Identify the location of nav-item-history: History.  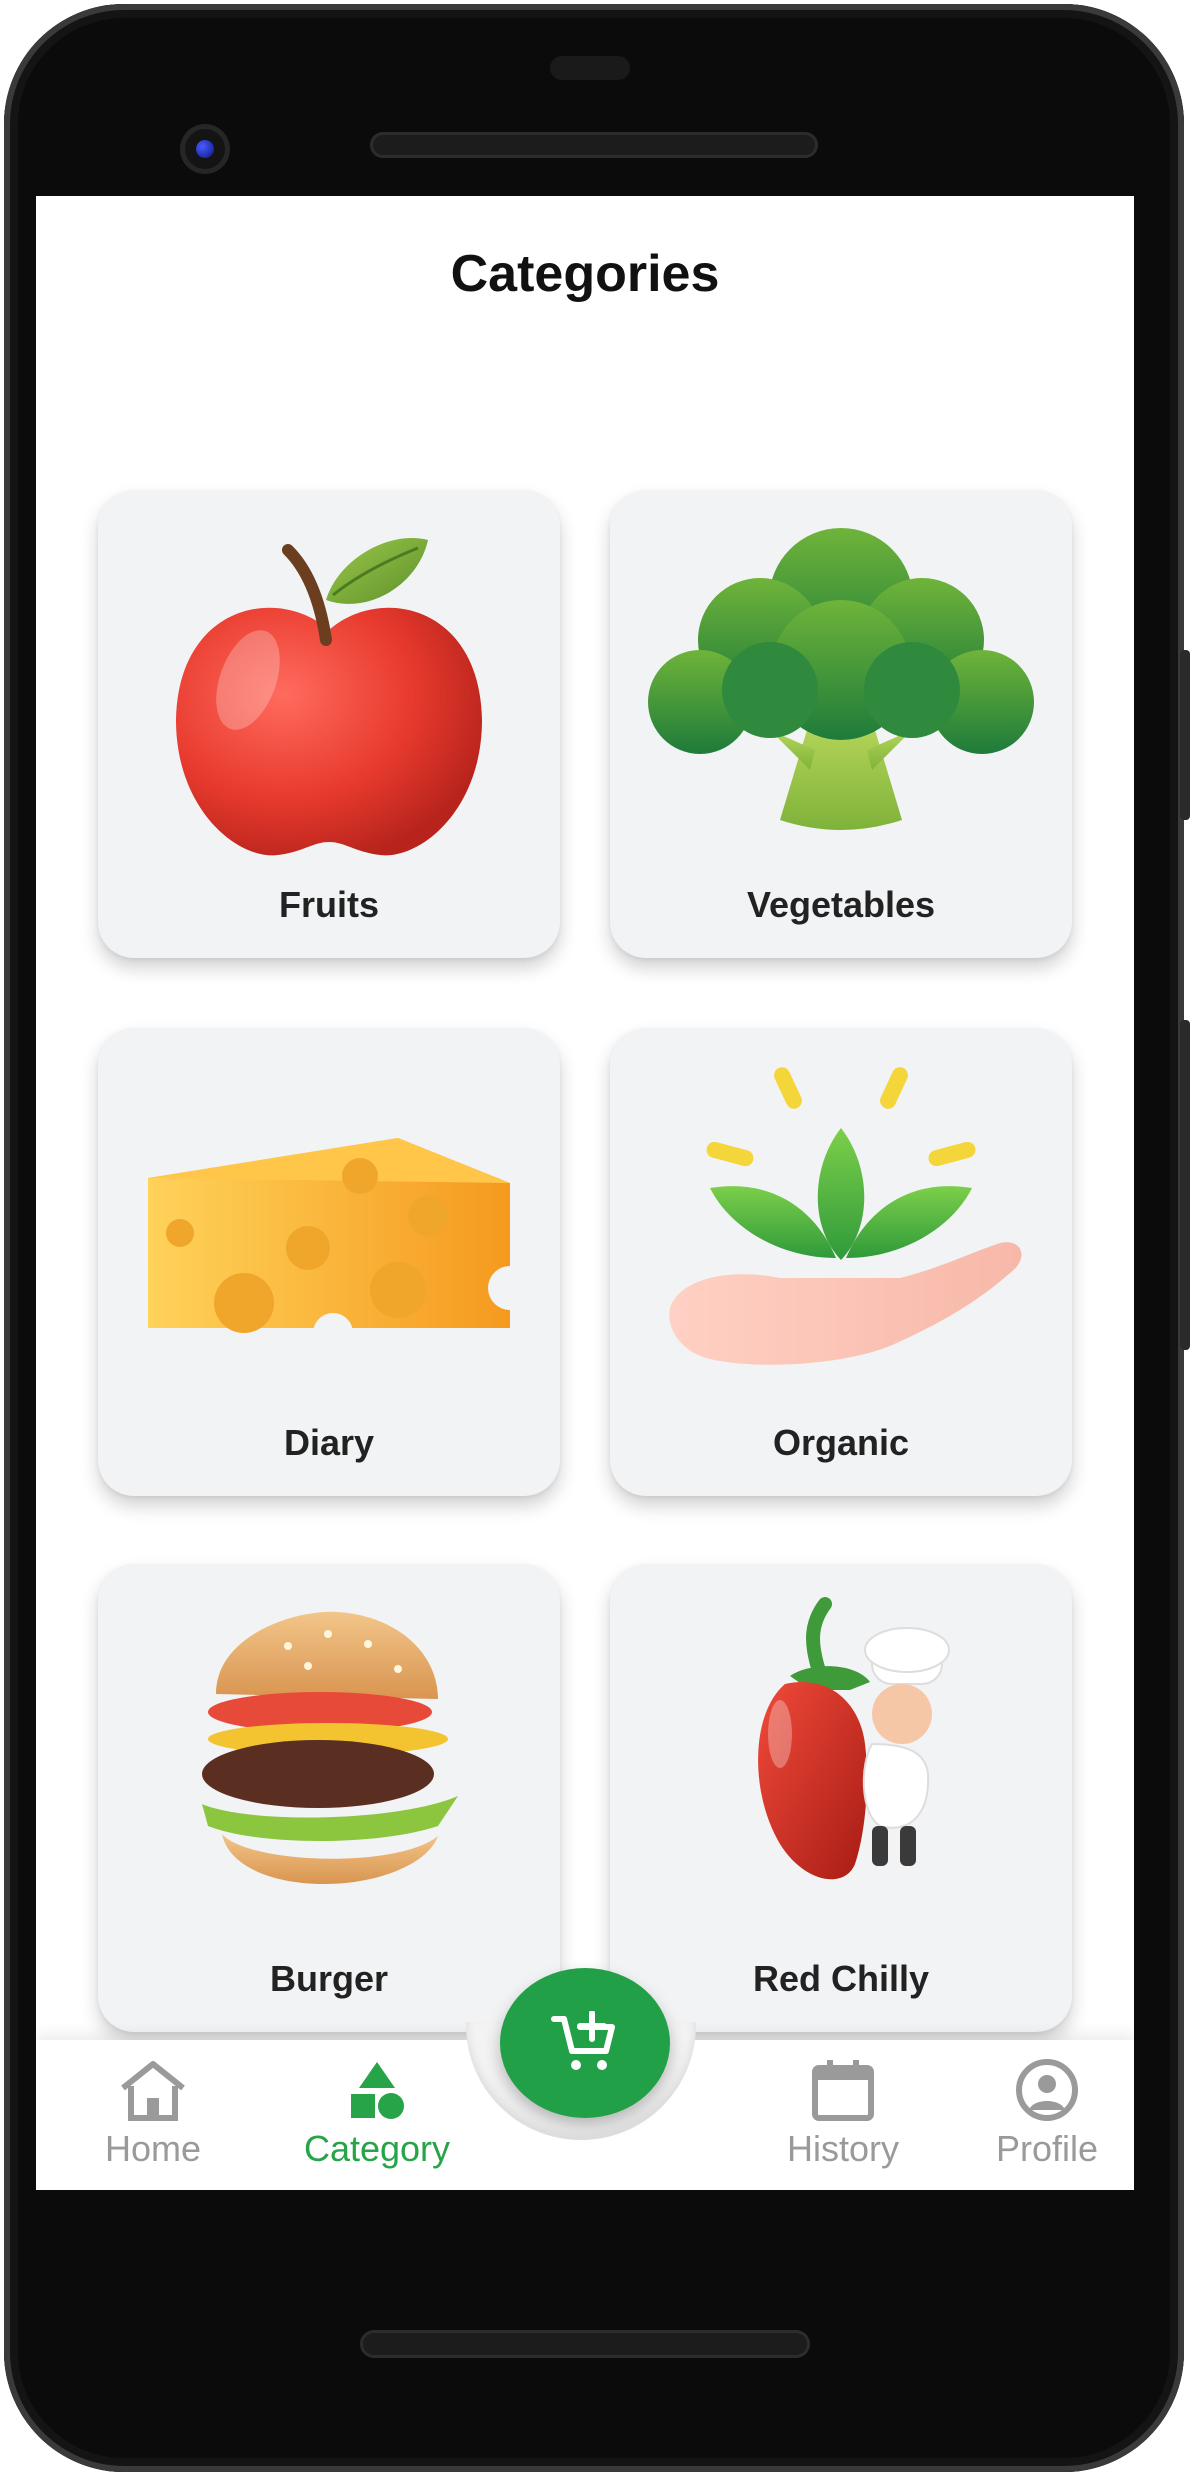
(843, 2114).